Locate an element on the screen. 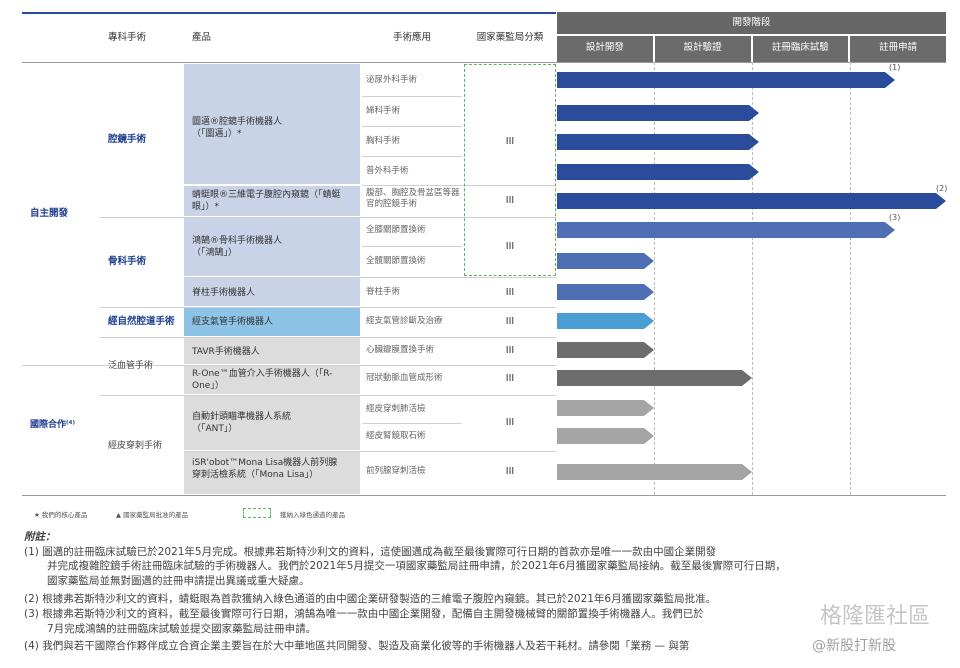 This screenshot has height=668, width=960. table-bottom is located at coordinates (484, 495).